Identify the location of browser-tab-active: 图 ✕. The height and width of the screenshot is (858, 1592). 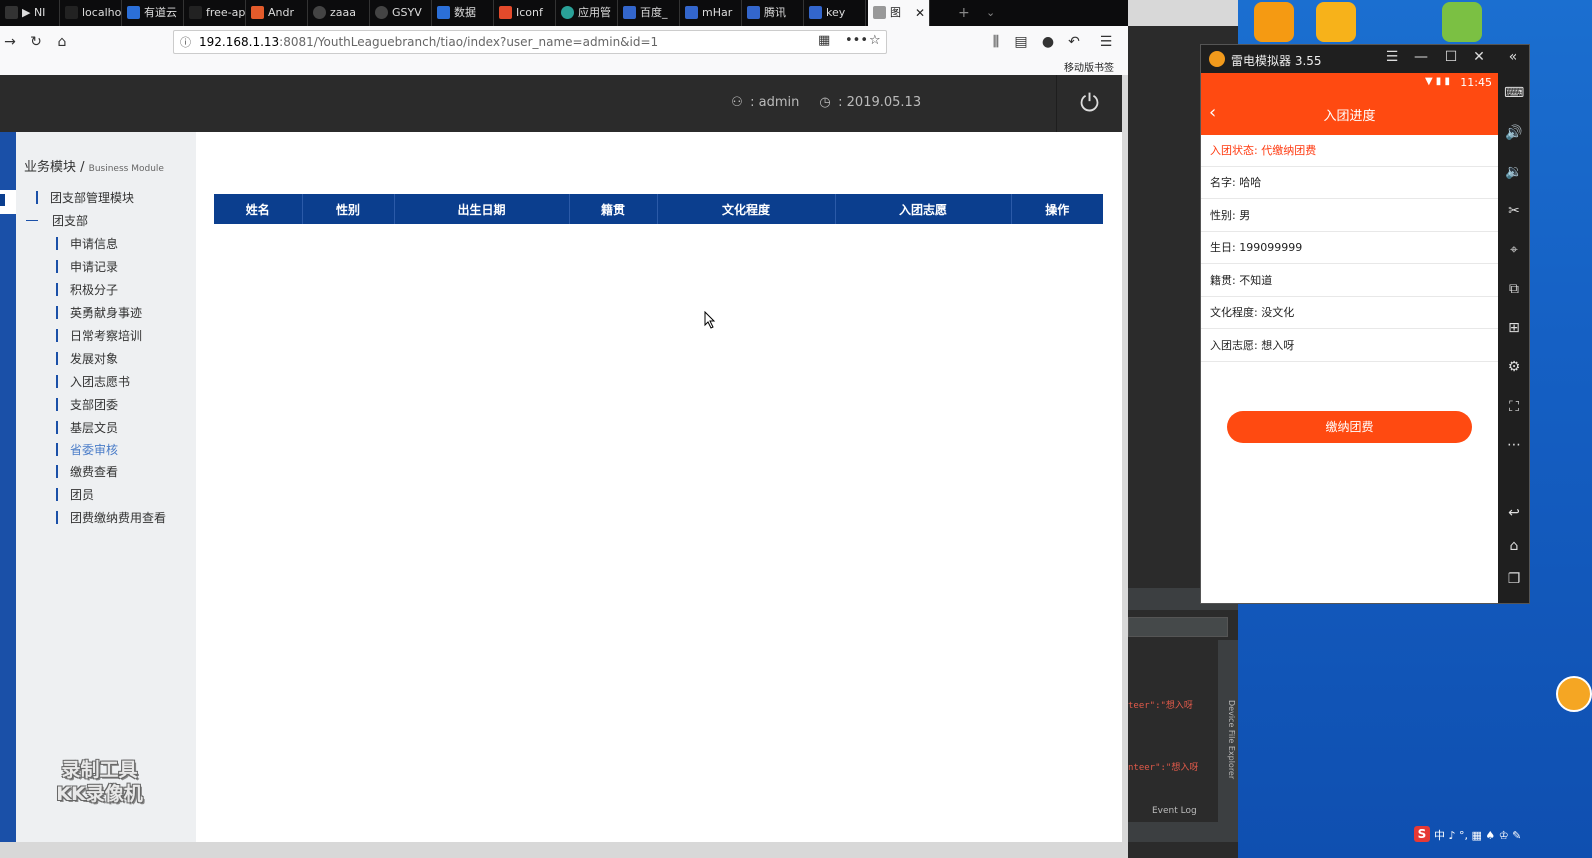
(899, 13).